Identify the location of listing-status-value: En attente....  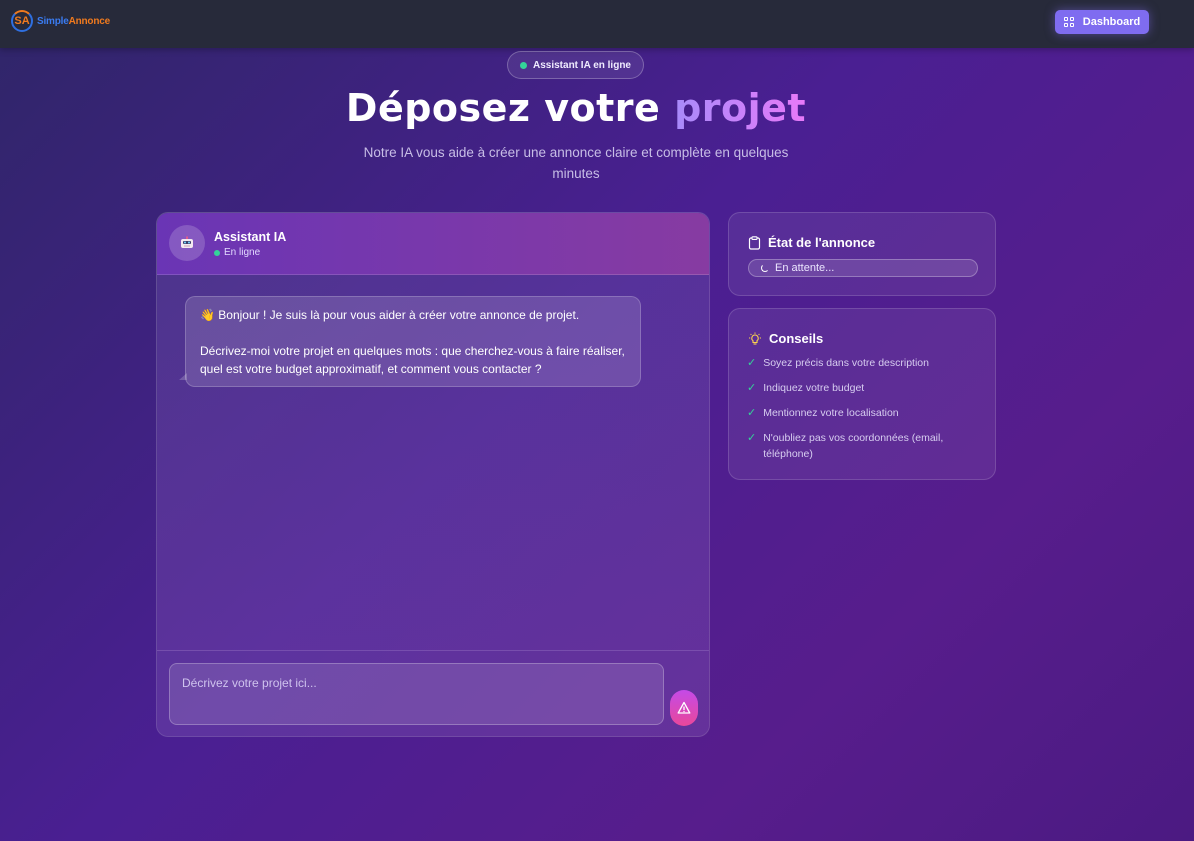
(805, 268).